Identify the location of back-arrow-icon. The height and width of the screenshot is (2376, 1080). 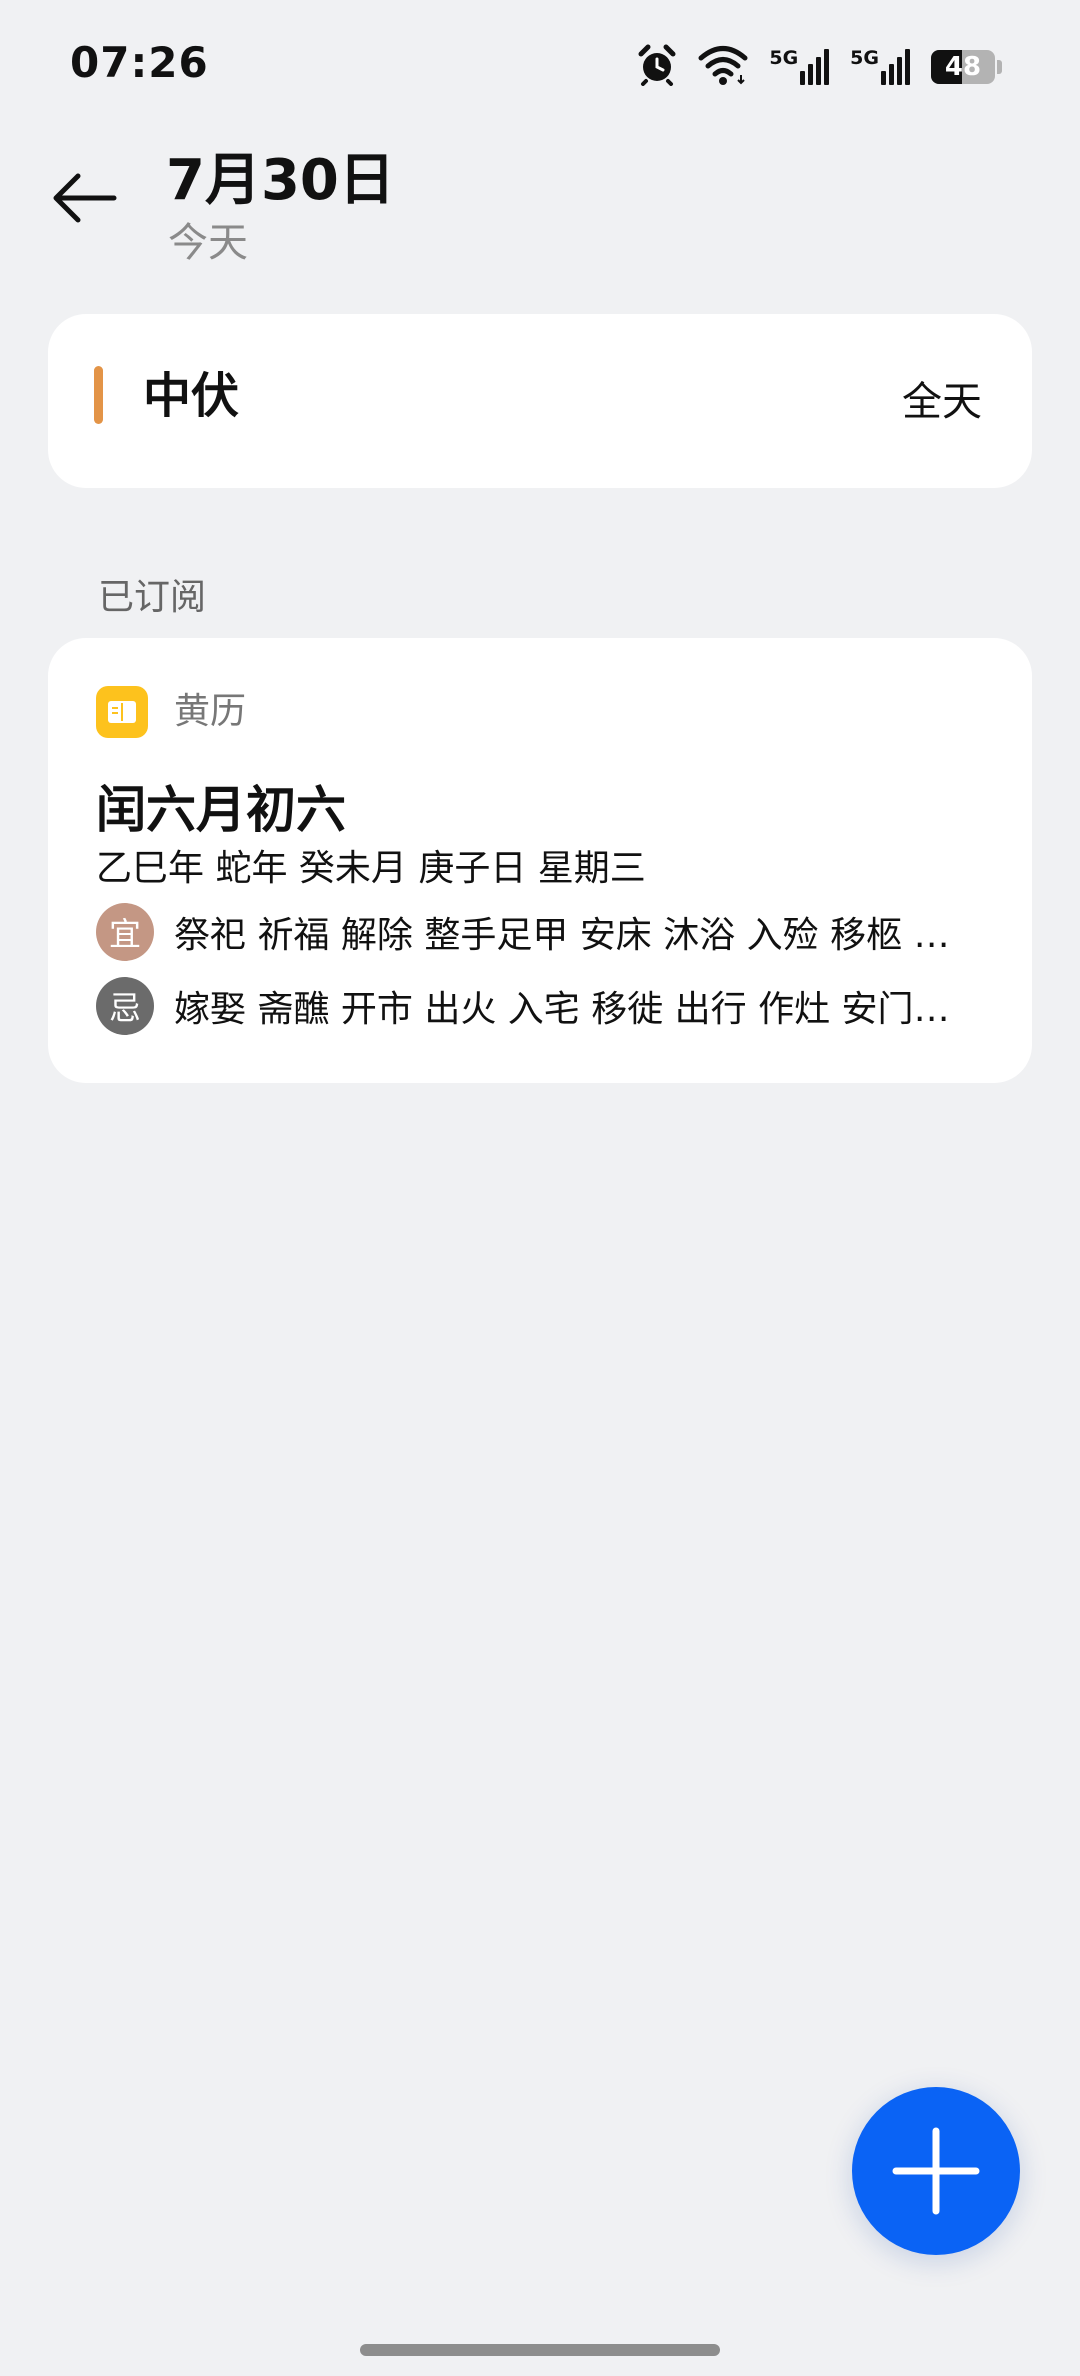
(85, 198).